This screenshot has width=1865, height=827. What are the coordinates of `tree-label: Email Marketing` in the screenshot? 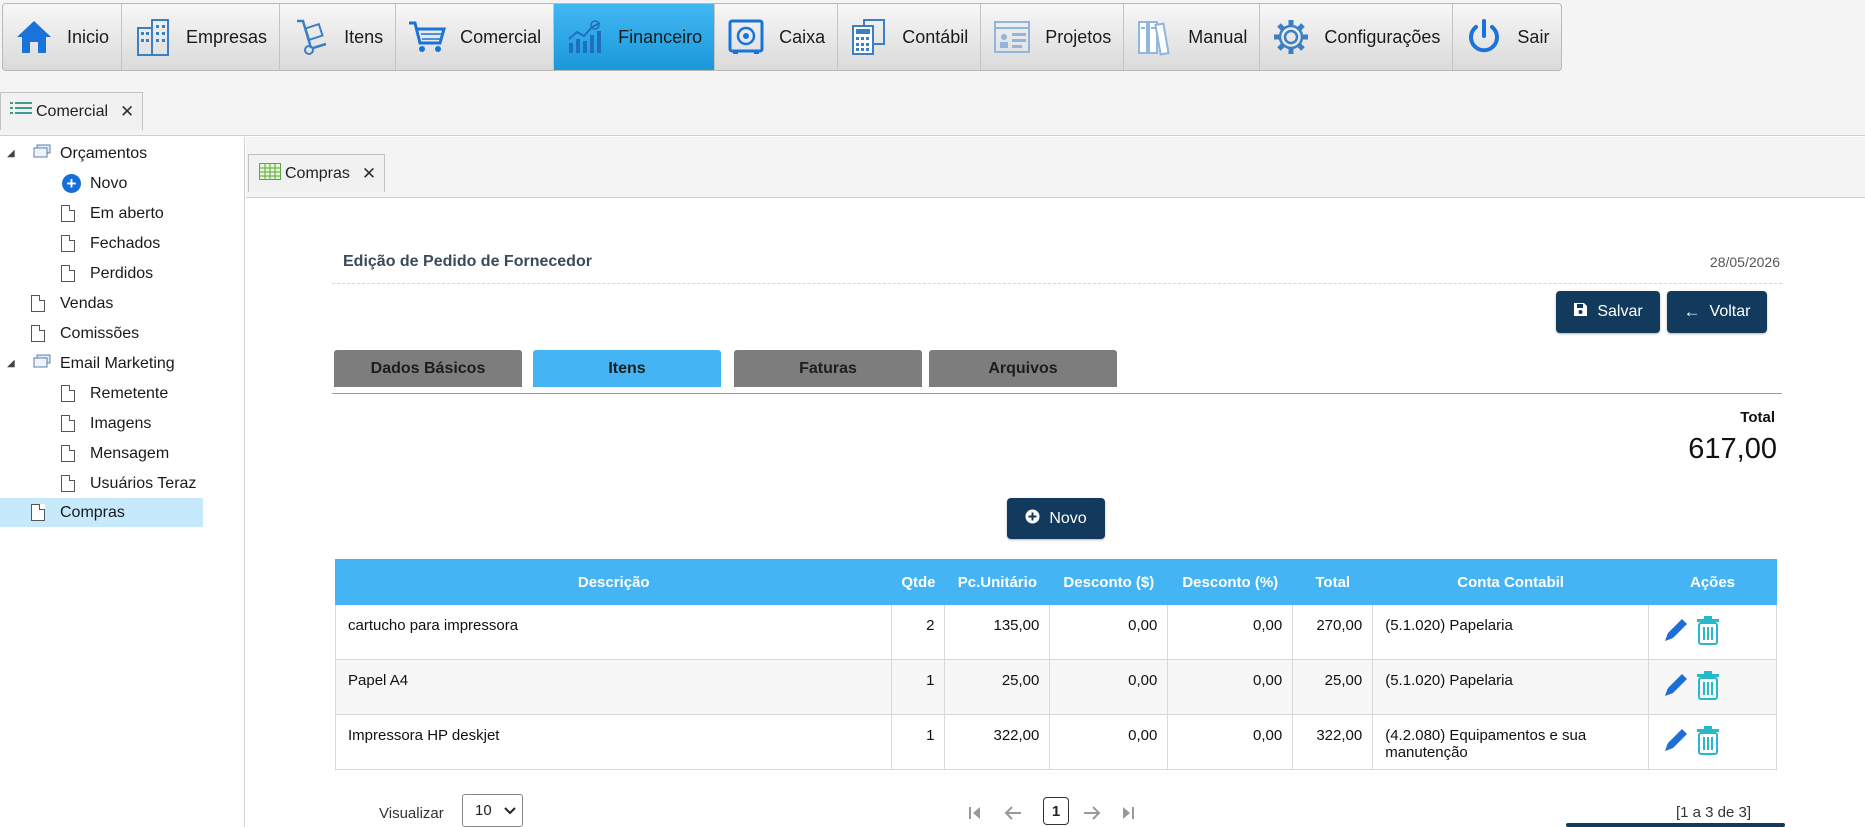 It's located at (117, 363).